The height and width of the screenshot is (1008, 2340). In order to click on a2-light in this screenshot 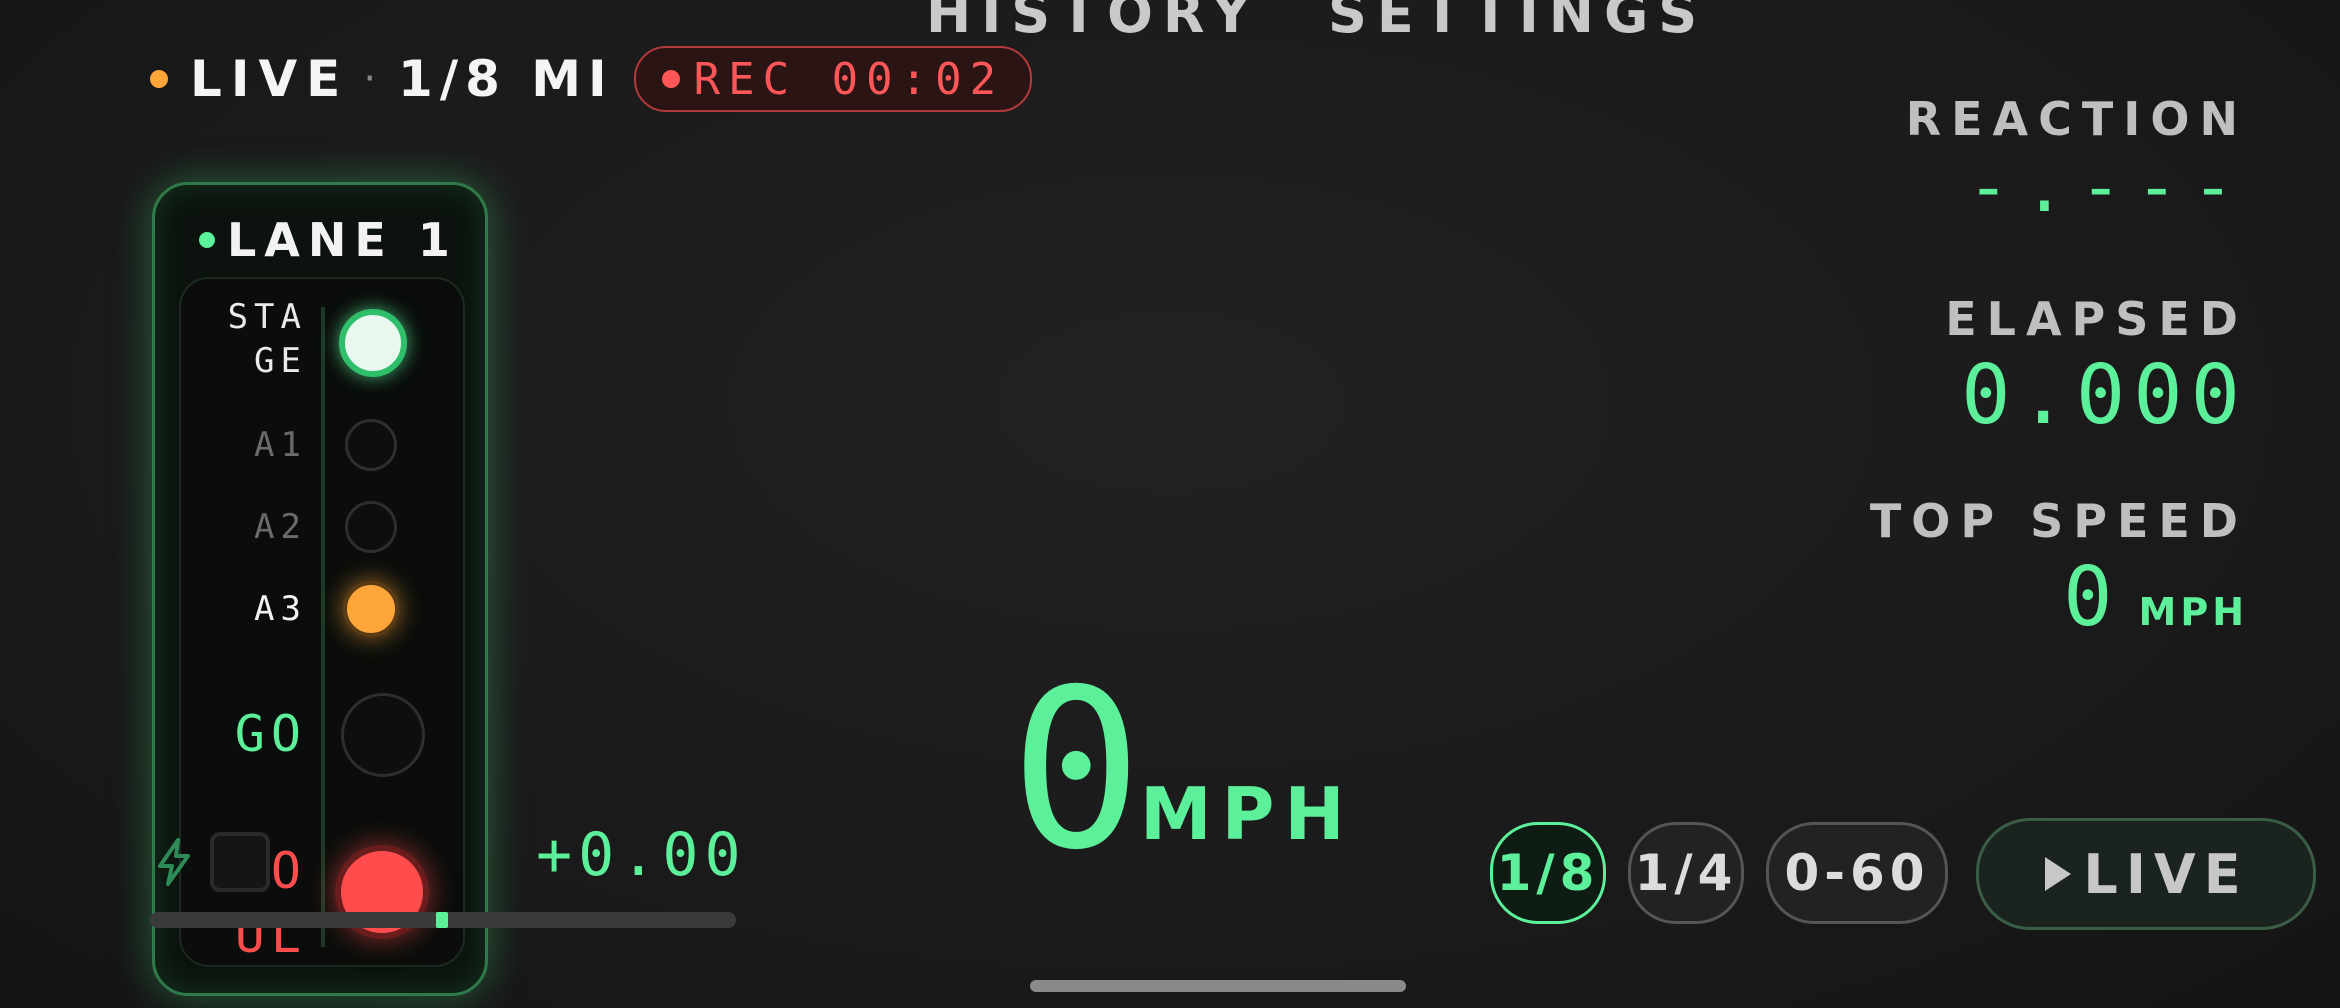, I will do `click(371, 527)`.